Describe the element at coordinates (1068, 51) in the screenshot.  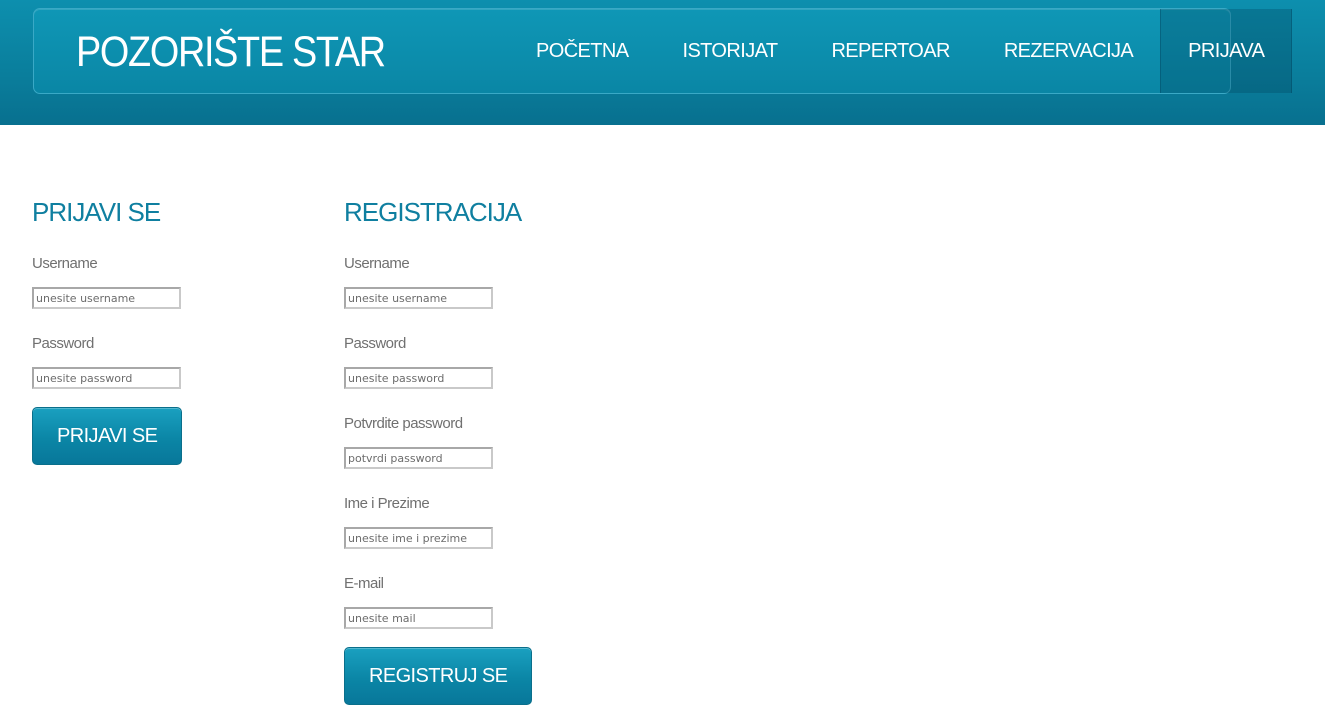
I see `menu-item-rezervacija: REZERVACIJA` at that location.